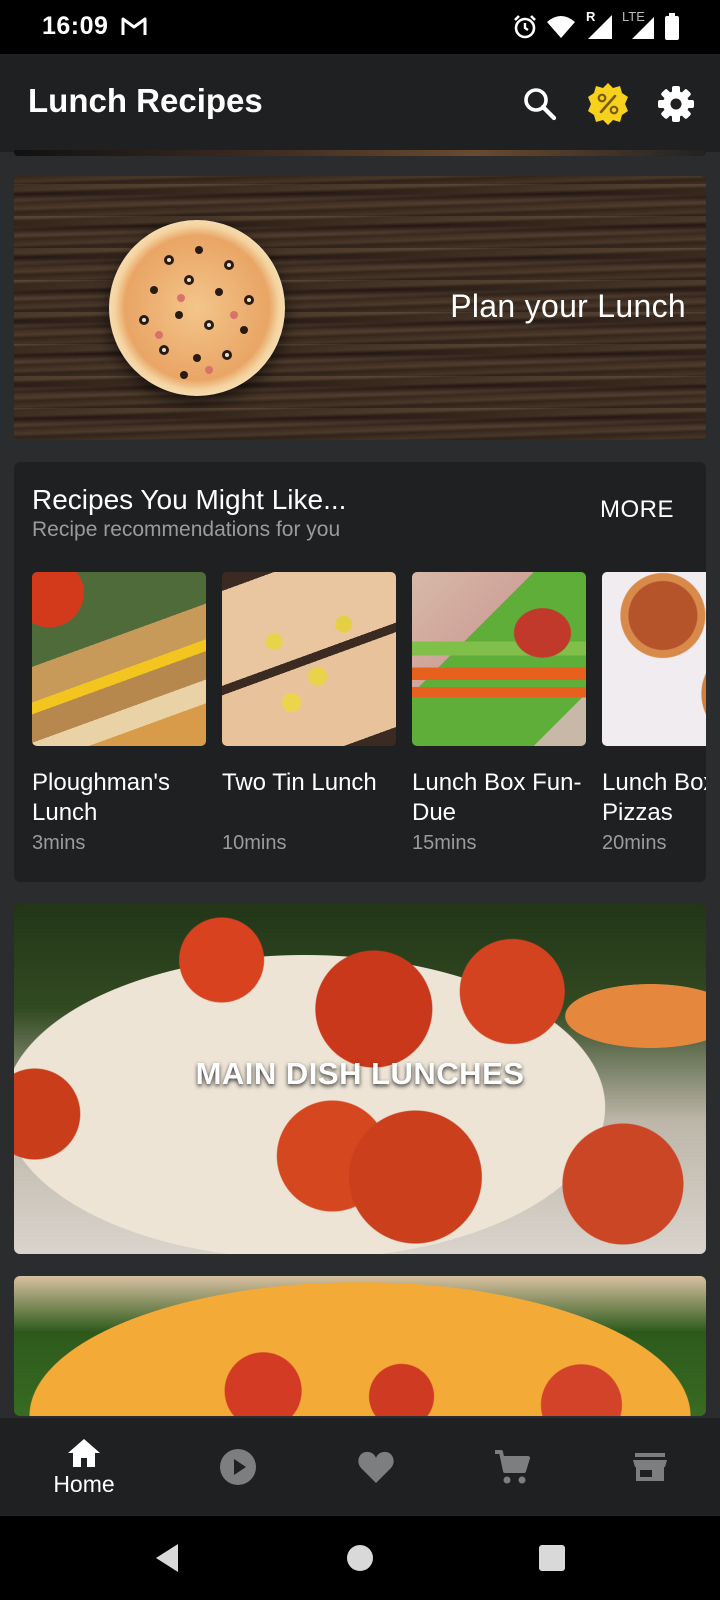 The height and width of the screenshot is (1600, 720). I want to click on settings-button, so click(676, 104).